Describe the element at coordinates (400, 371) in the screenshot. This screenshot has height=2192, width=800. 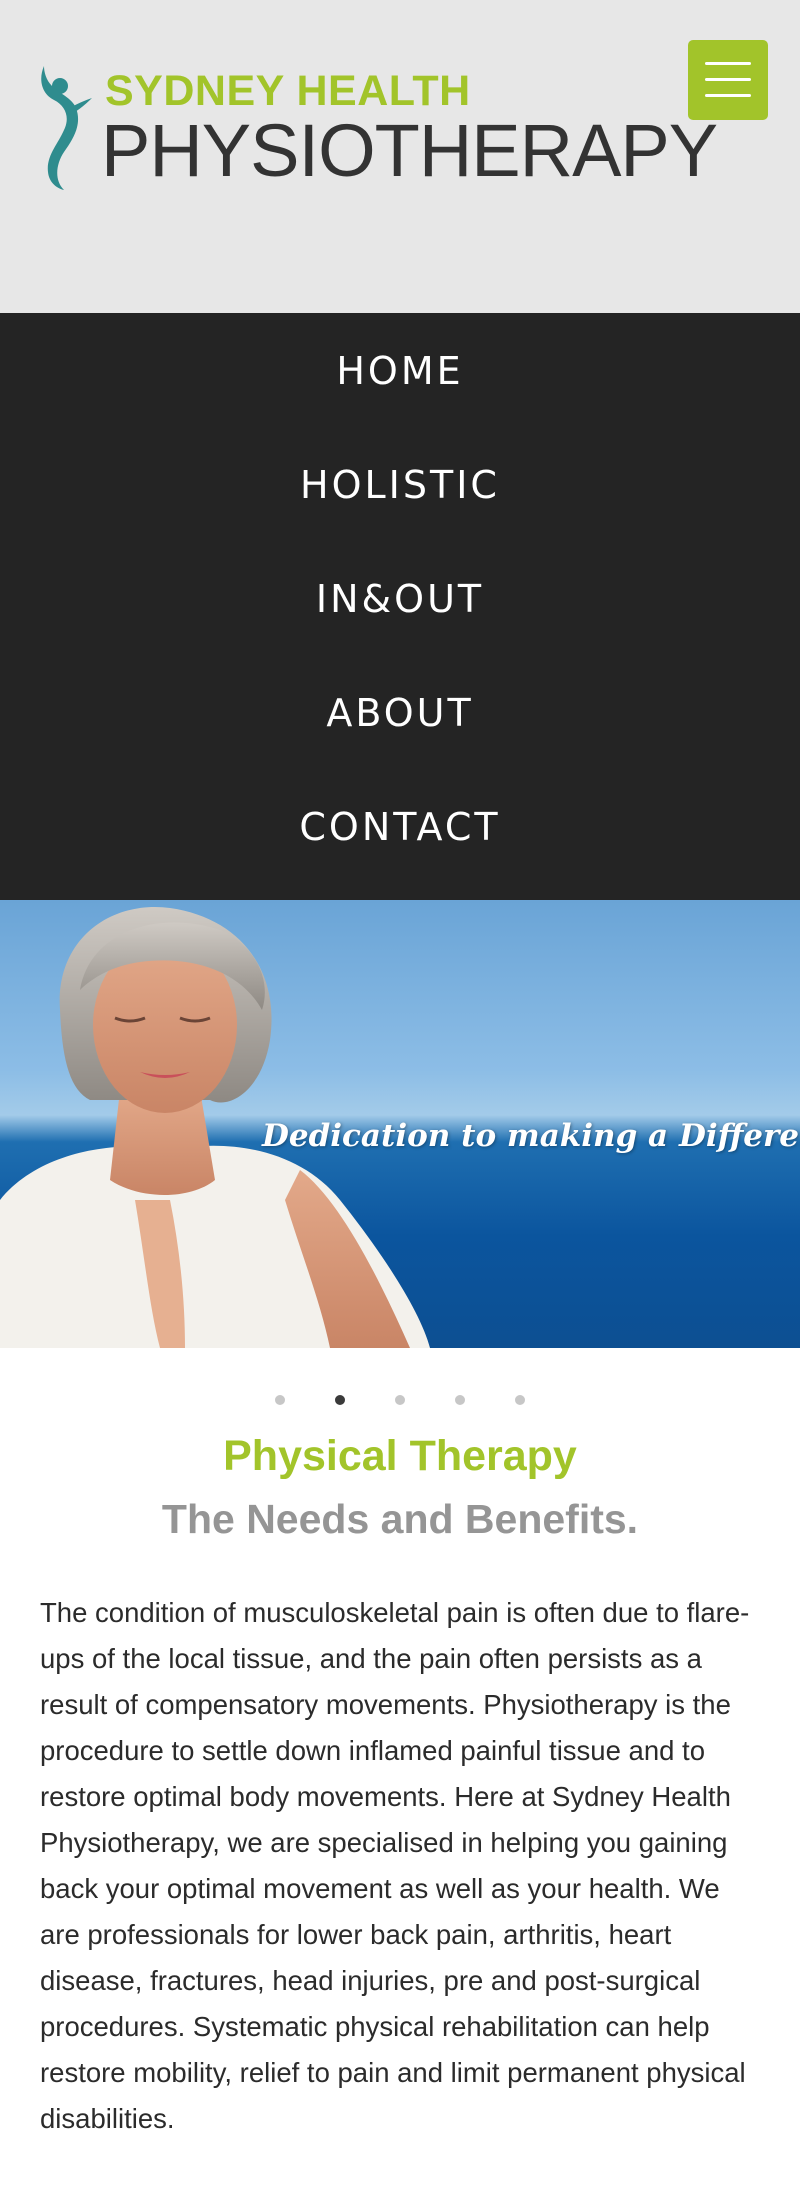
I see `nav-item-home: HOME` at that location.